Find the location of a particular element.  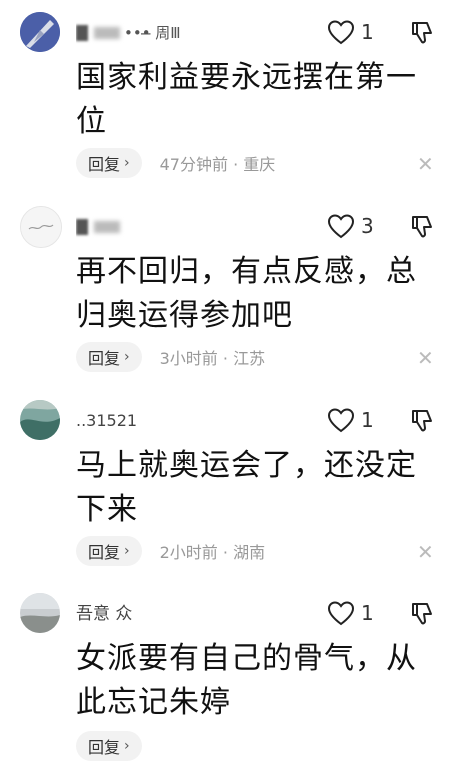

username is located at coordinates (131, 227).